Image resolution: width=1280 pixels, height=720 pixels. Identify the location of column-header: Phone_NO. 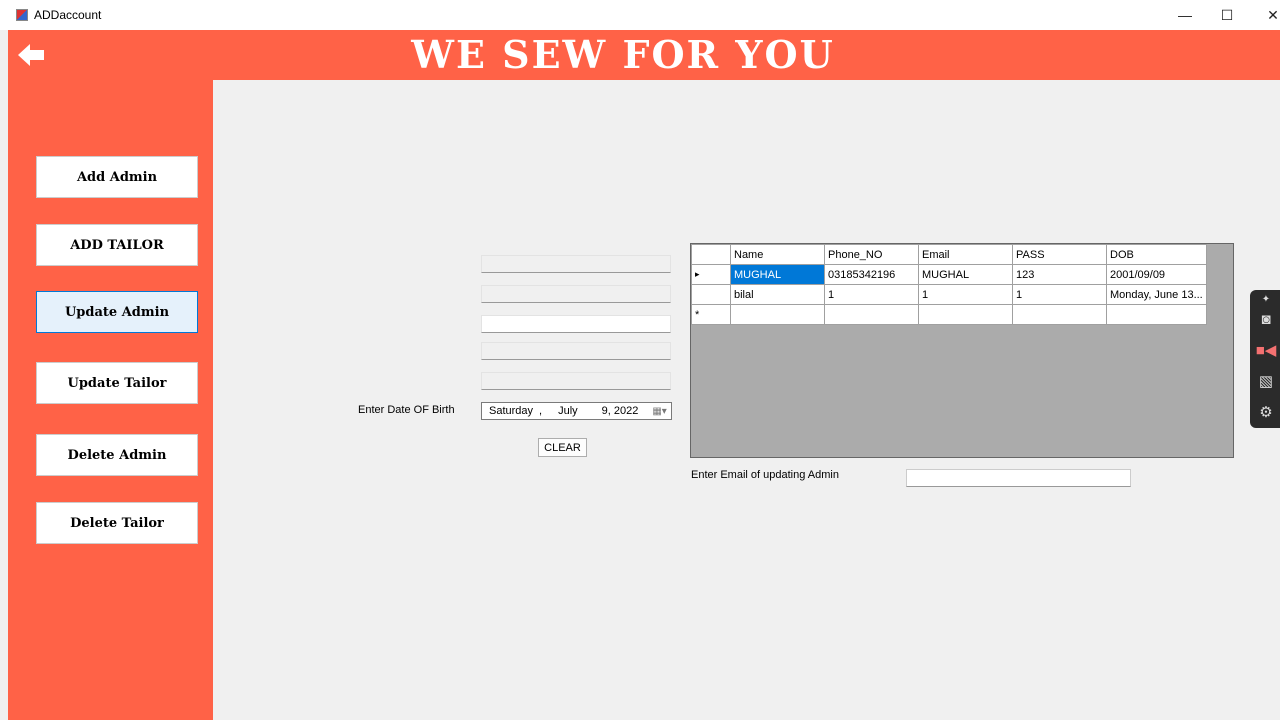
(871, 254).